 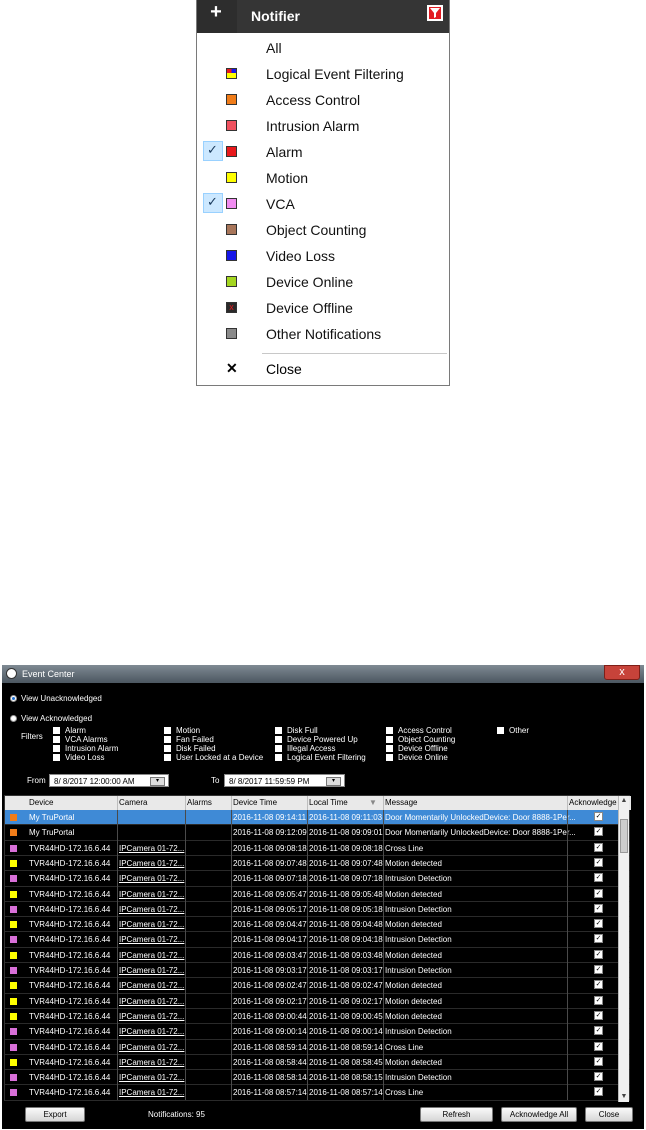 What do you see at coordinates (328, 802) in the screenshot?
I see `column-header-local-time: Local Time` at bounding box center [328, 802].